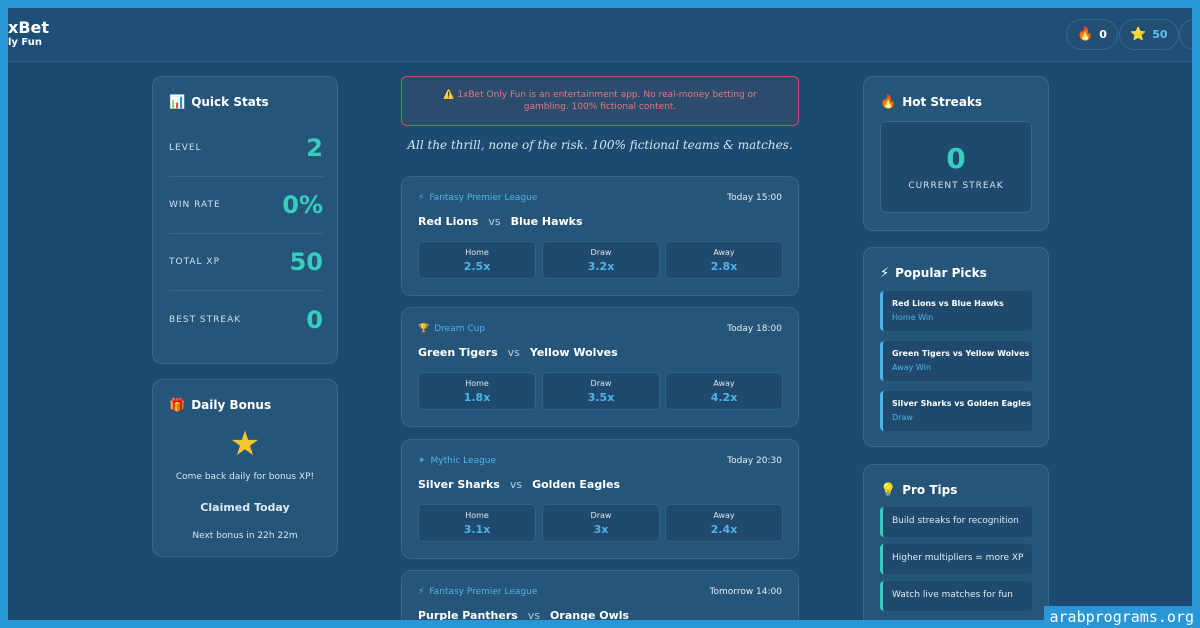  What do you see at coordinates (185, 148) in the screenshot?
I see `stat-label: LEVEL` at bounding box center [185, 148].